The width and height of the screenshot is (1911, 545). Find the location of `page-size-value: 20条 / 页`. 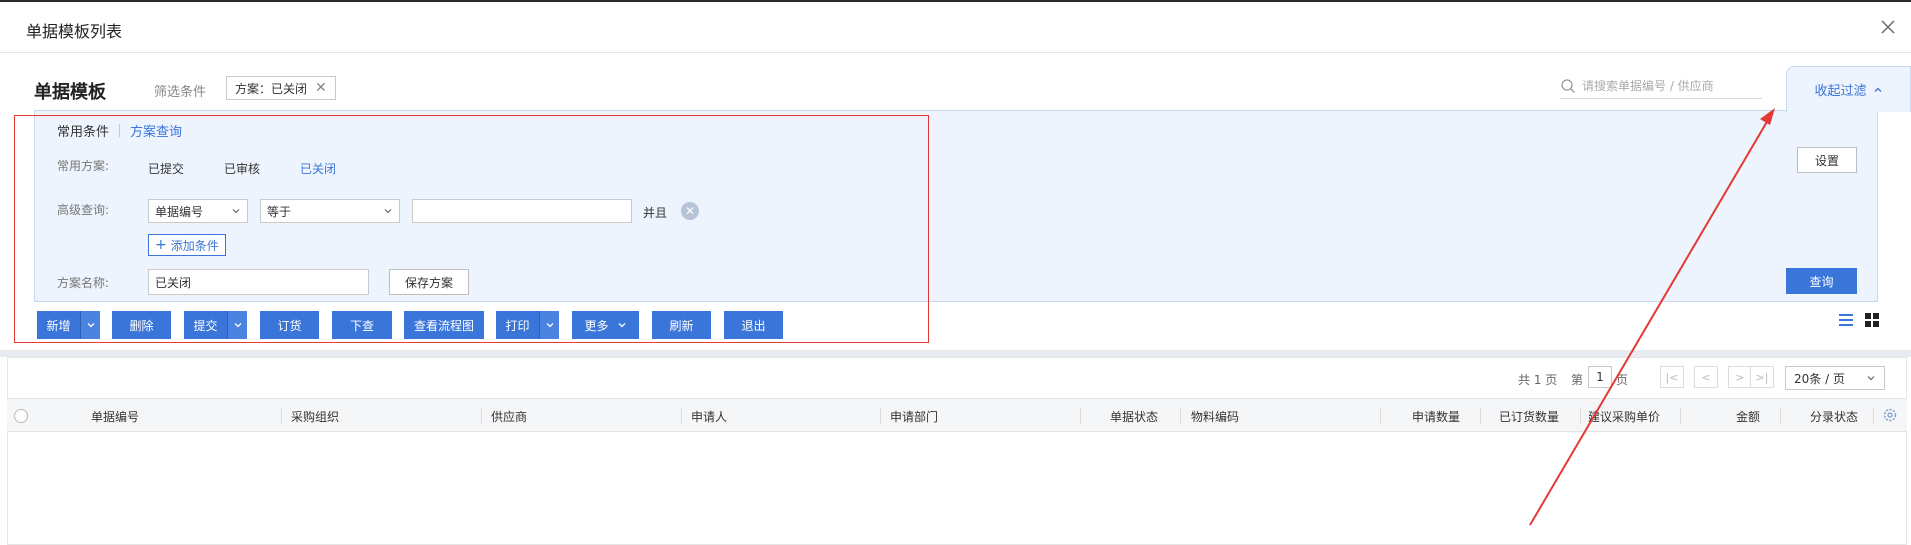

page-size-value: 20条 / 页 is located at coordinates (1819, 378).